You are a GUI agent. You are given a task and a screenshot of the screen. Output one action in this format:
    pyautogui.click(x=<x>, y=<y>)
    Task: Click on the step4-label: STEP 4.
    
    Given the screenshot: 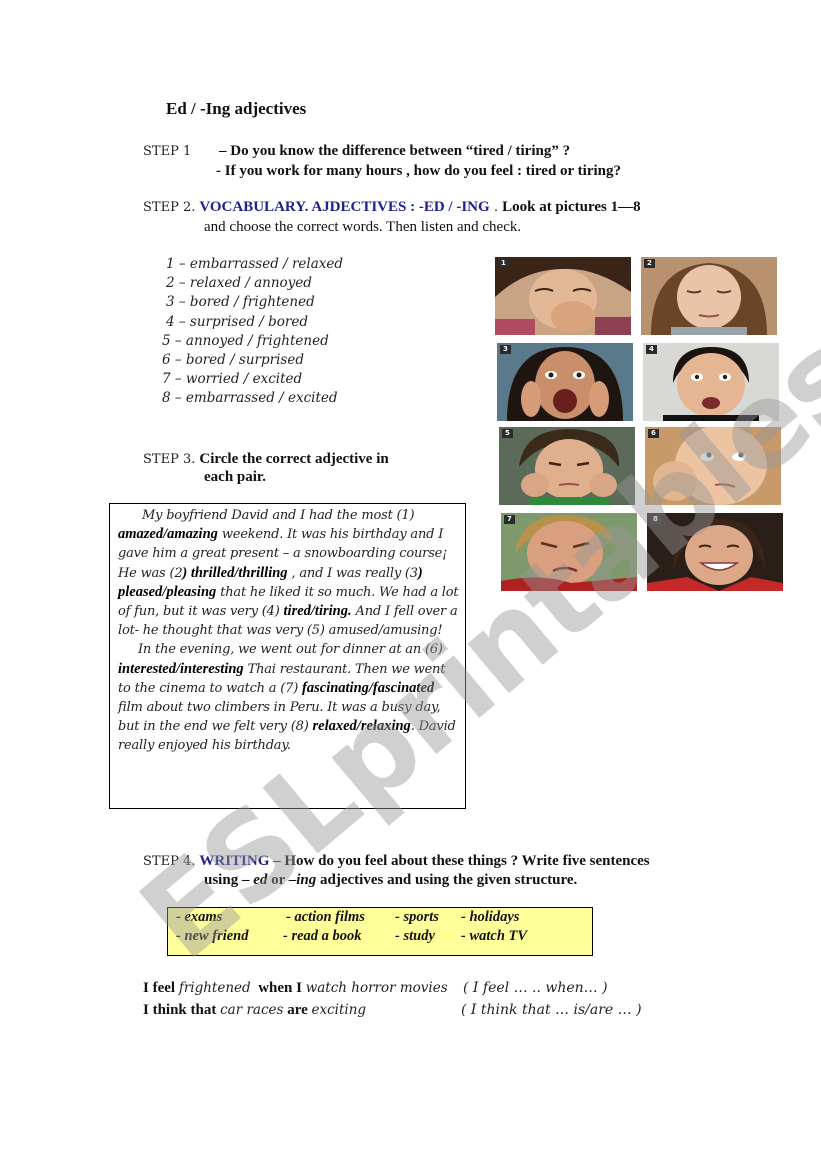 What is the action you would take?
    pyautogui.click(x=169, y=861)
    